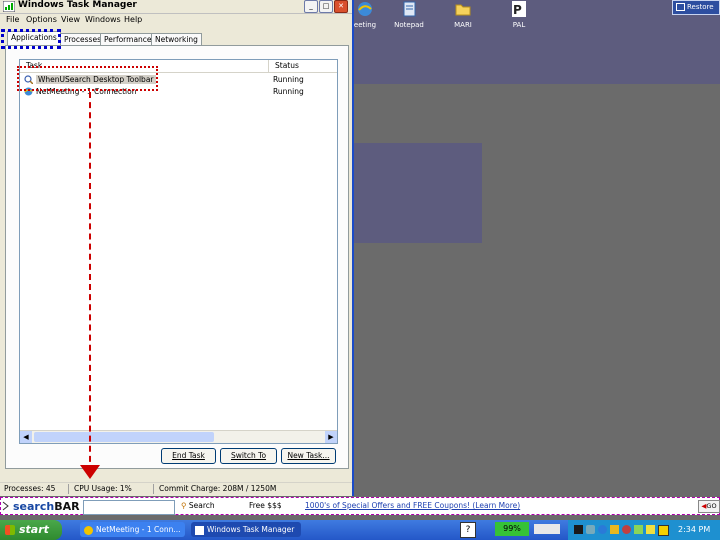 Image resolution: width=720 pixels, height=540 pixels. What do you see at coordinates (711, 506) in the screenshot?
I see `go-label: GO` at bounding box center [711, 506].